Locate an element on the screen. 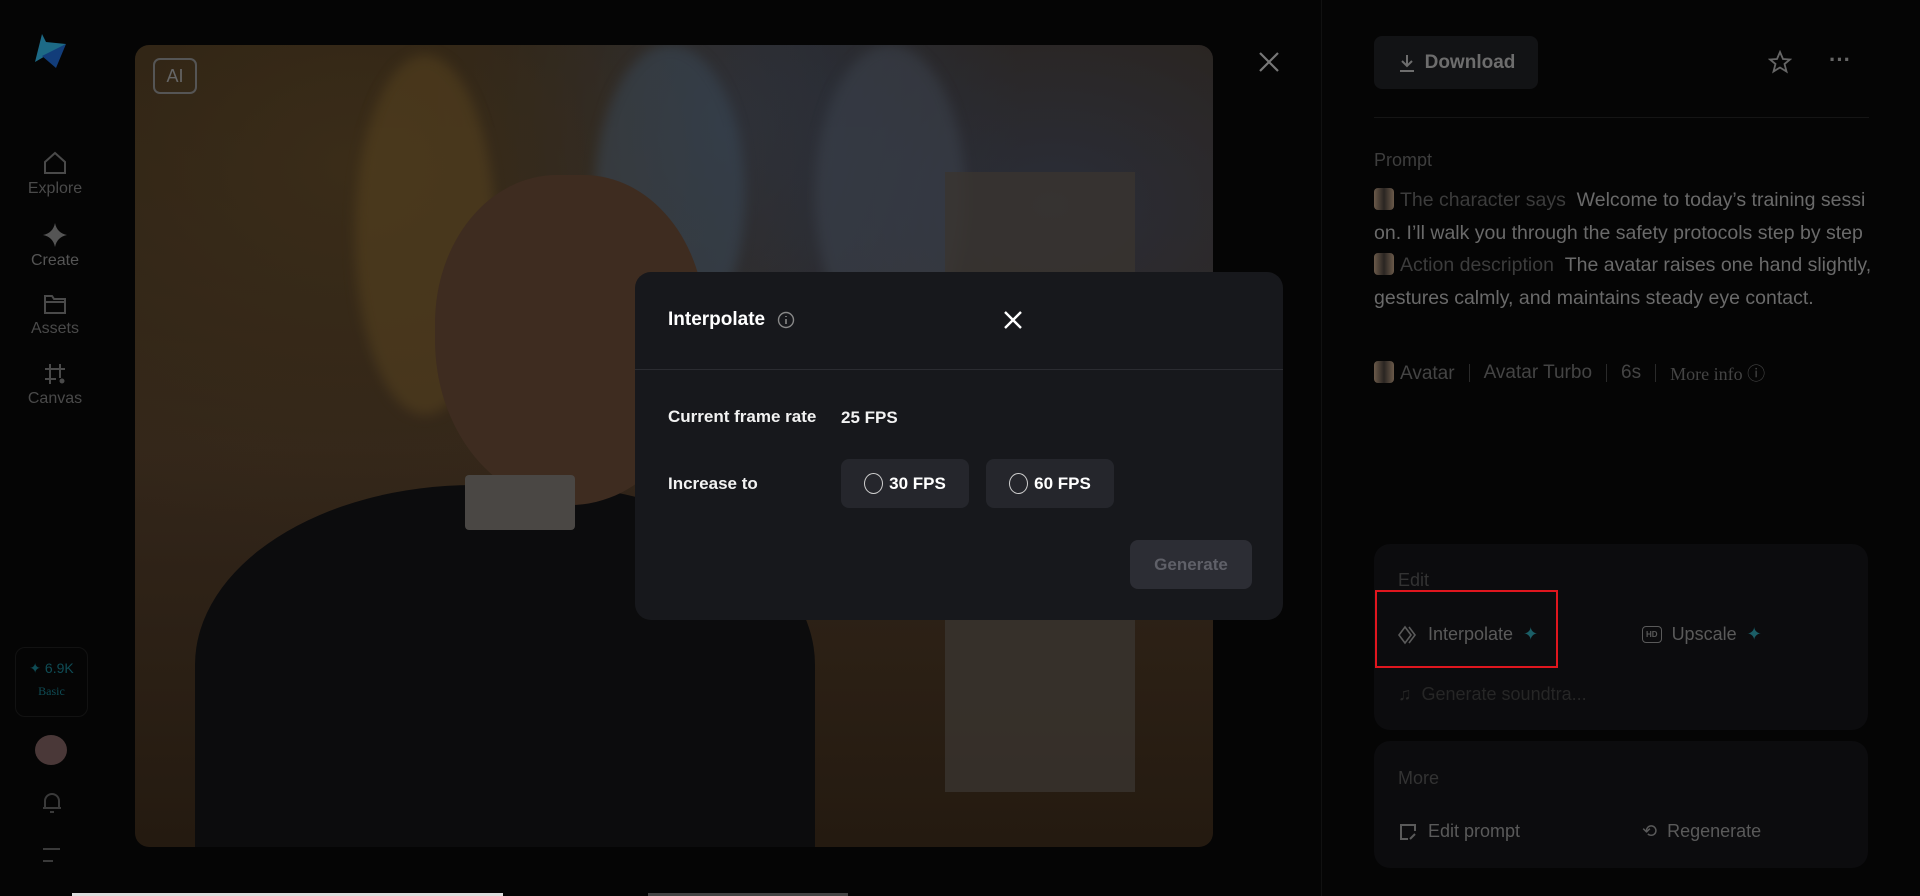 This screenshot has height=896, width=1920. sidebar-item-label: Create is located at coordinates (55, 260).